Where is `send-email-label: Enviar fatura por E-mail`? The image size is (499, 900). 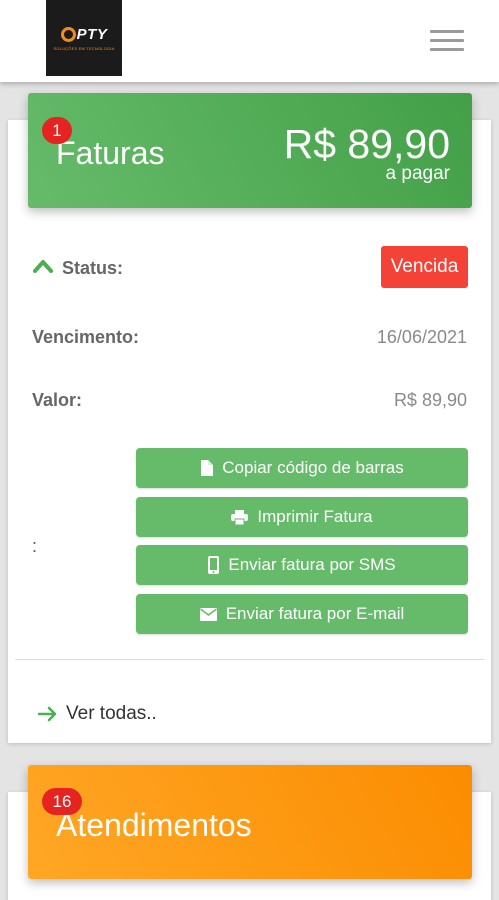 send-email-label: Enviar fatura por E-mail is located at coordinates (315, 613).